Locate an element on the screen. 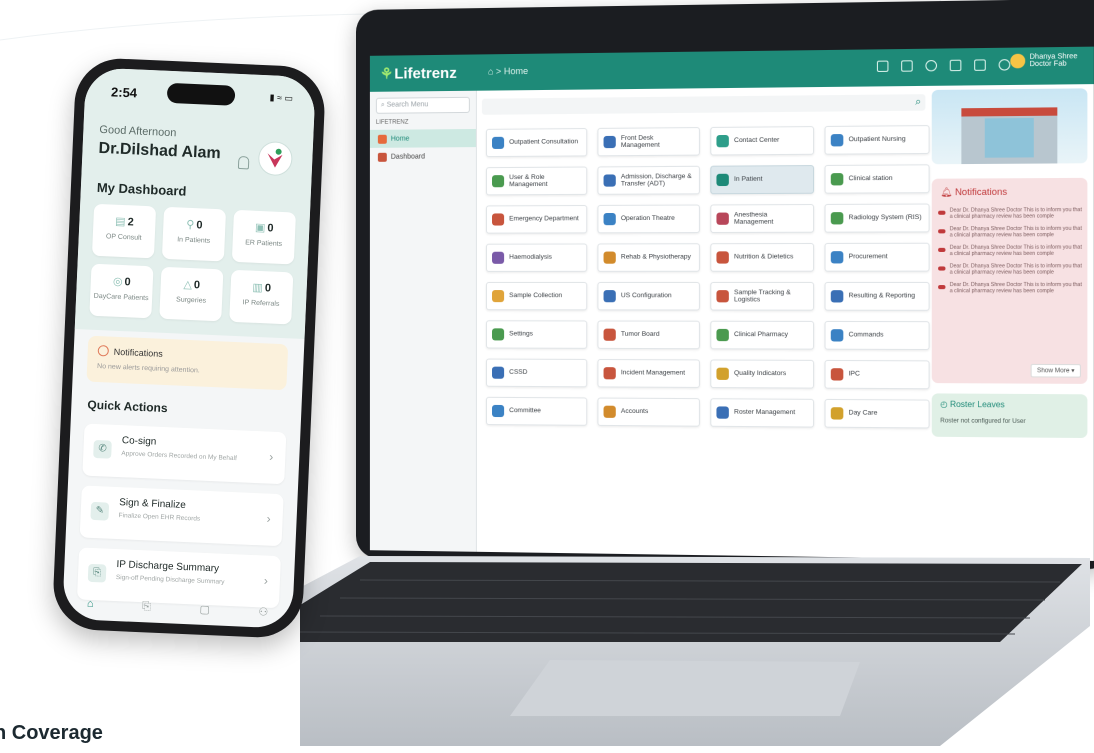 The image size is (1094, 753). module-label: Anesthesia Management is located at coordinates (754, 218).